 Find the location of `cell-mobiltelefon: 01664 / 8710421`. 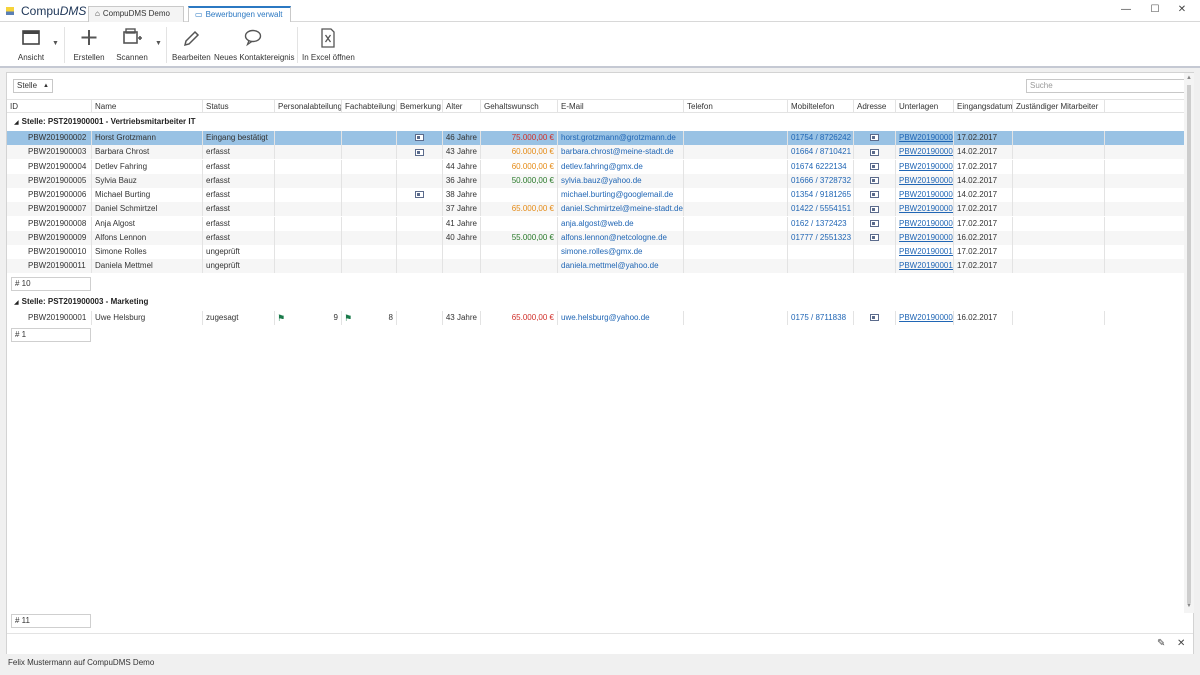

cell-mobiltelefon: 01664 / 8710421 is located at coordinates (821, 152).